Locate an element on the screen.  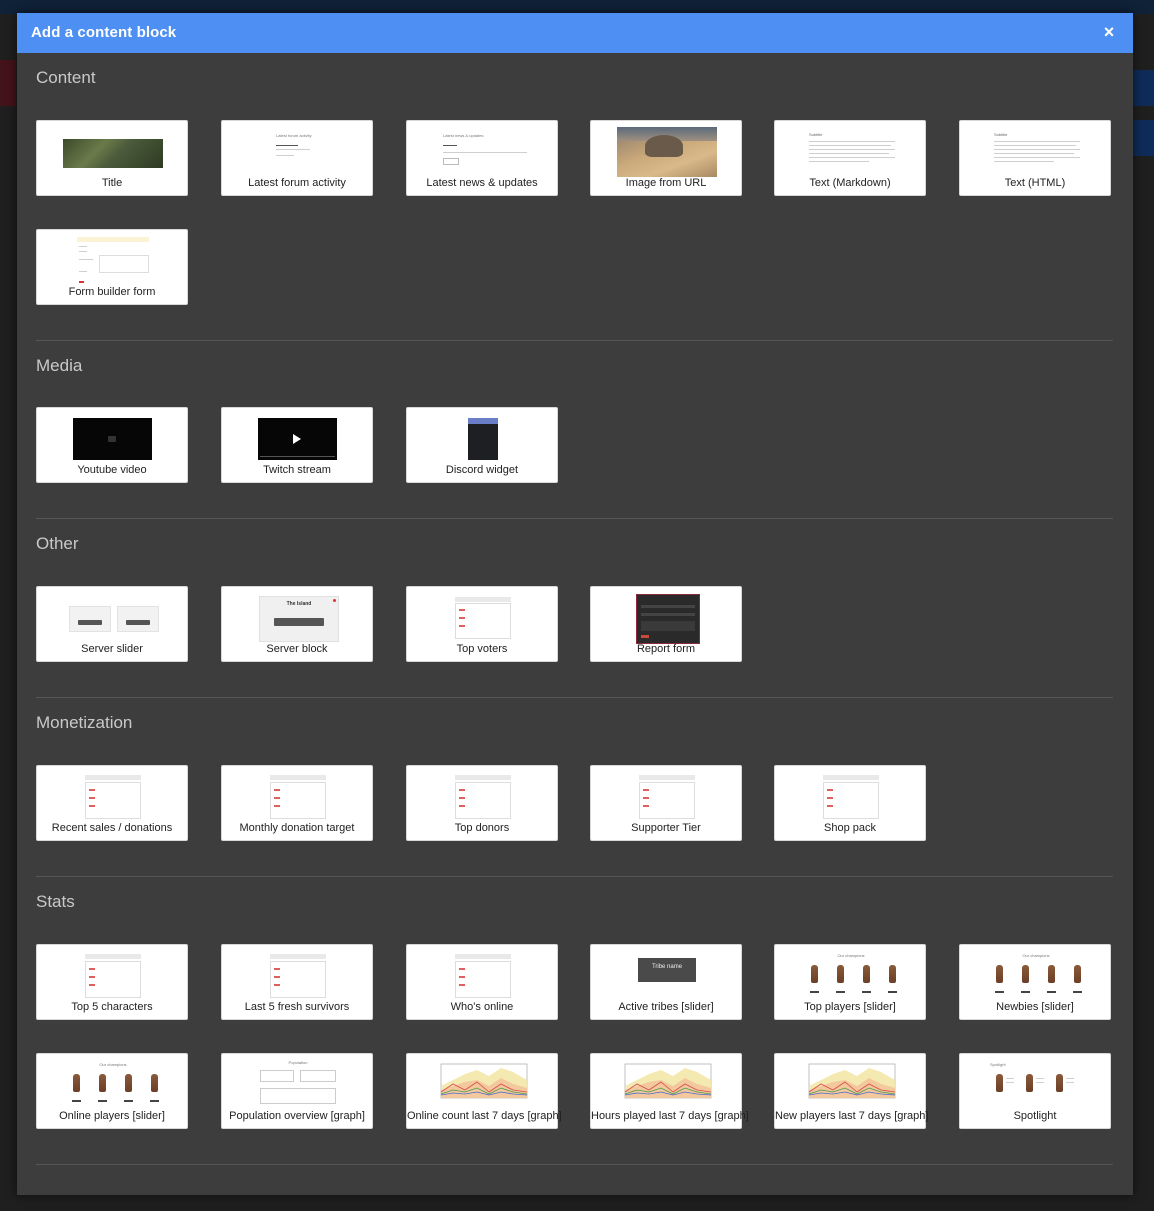
card-label: Active tribes [slider] is located at coordinates (666, 1007).